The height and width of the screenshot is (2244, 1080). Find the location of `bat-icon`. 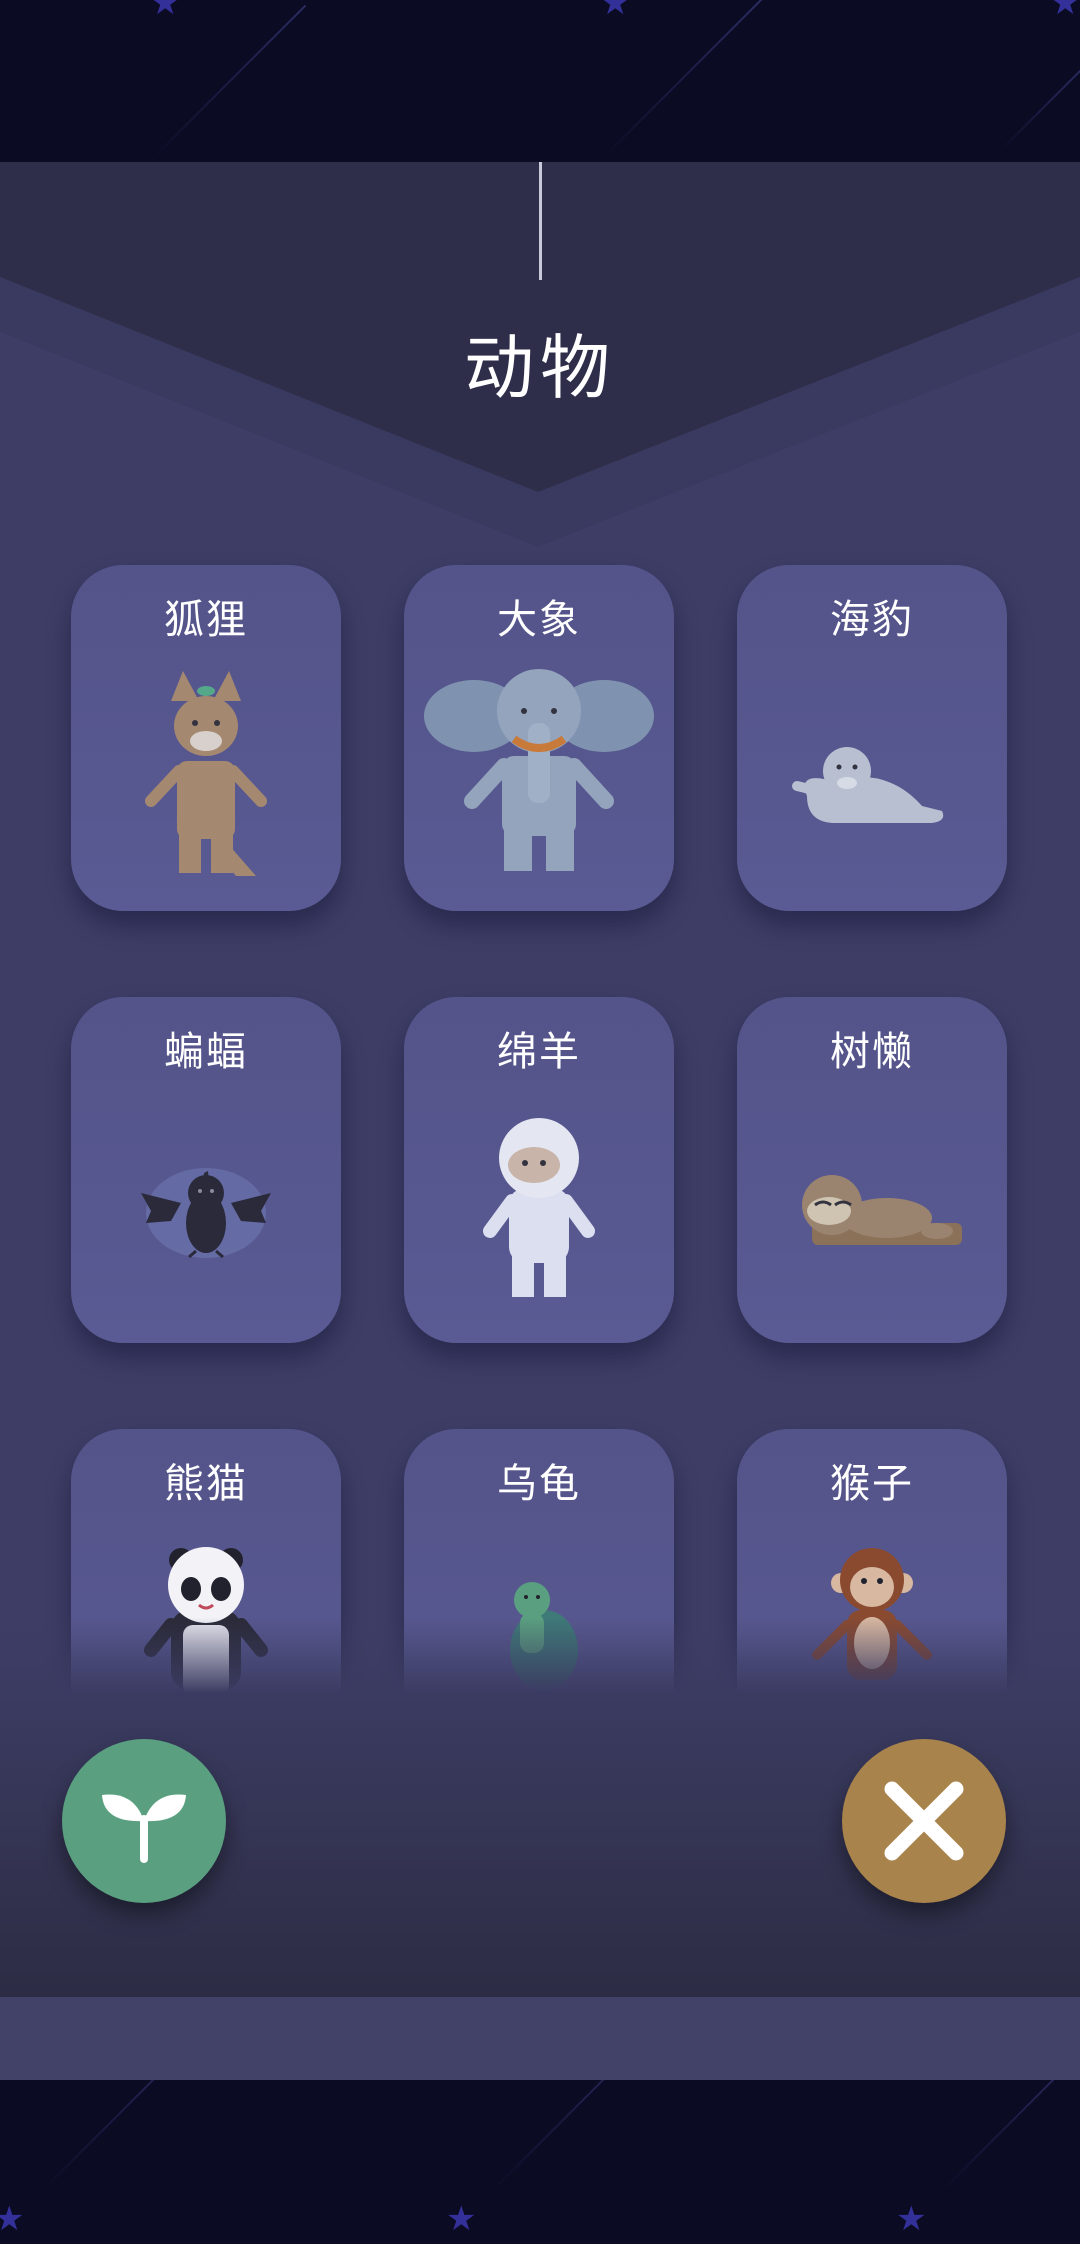

bat-icon is located at coordinates (206, 1213).